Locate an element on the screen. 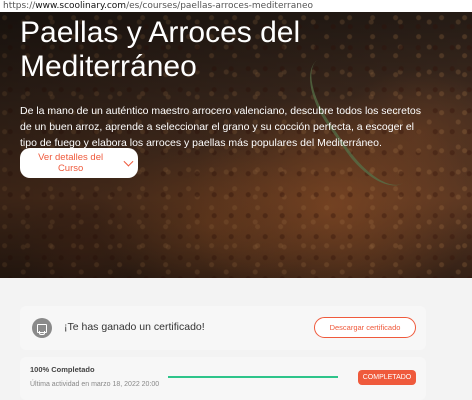 The image size is (472, 400). progress-bar-fill is located at coordinates (253, 377).